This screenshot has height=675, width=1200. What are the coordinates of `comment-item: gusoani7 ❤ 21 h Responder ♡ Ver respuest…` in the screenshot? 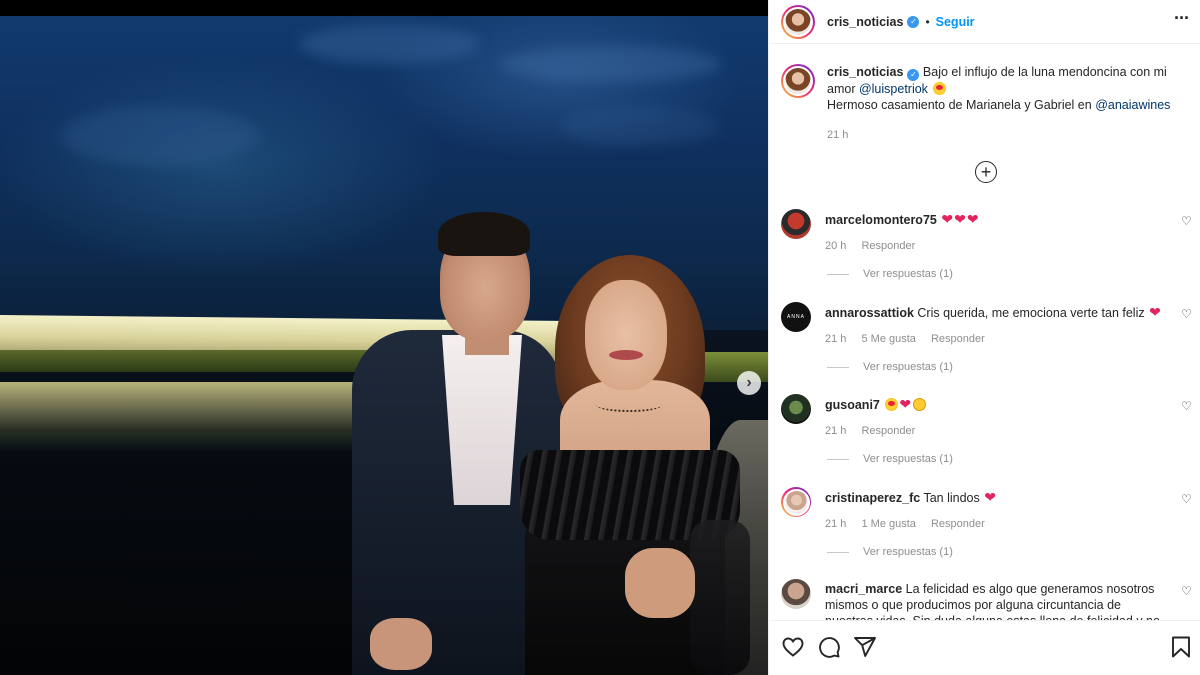 It's located at (987, 429).